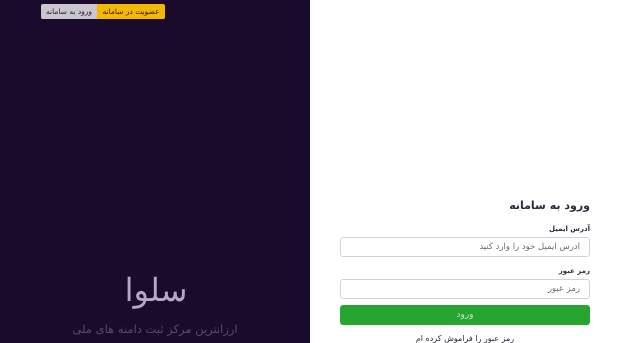 The height and width of the screenshot is (343, 620). Describe the element at coordinates (569, 229) in the screenshot. I see `email-label: آدرس ایمیل` at that location.